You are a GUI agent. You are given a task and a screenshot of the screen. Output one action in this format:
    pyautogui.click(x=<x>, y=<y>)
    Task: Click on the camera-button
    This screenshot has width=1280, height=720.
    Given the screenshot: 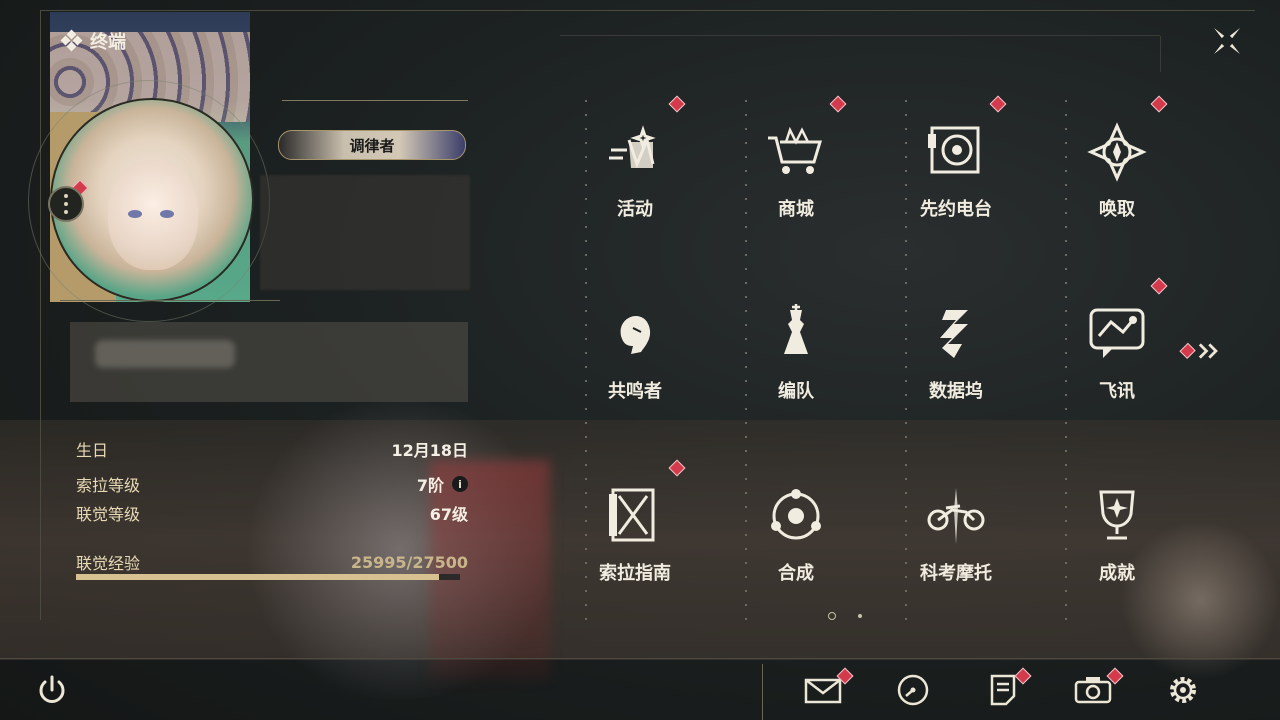 What is the action you would take?
    pyautogui.click(x=1098, y=687)
    